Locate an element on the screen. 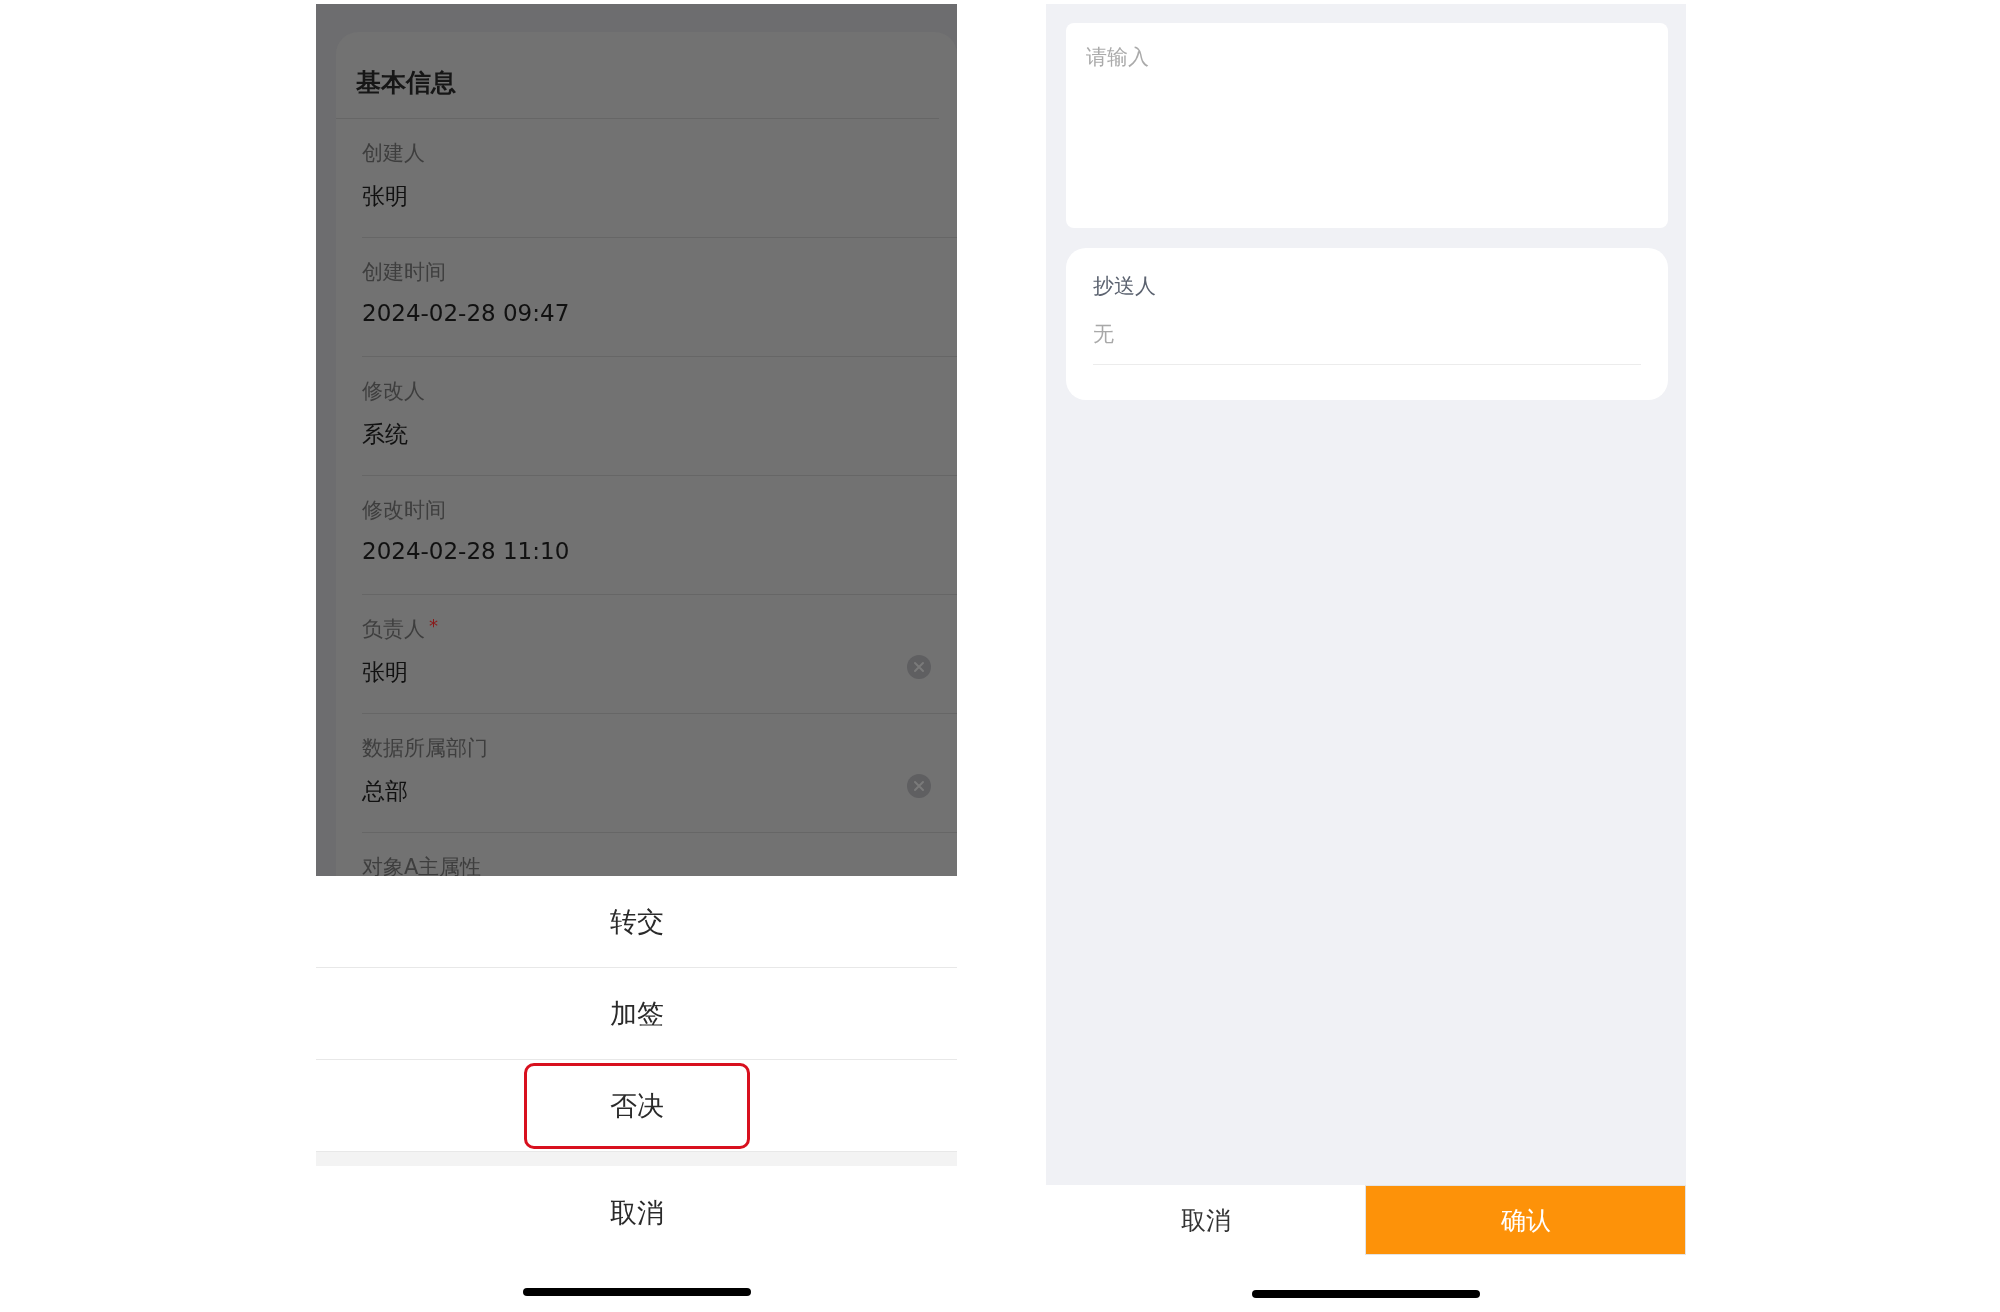 The width and height of the screenshot is (2000, 1312). action-item: 转交 is located at coordinates (636, 922).